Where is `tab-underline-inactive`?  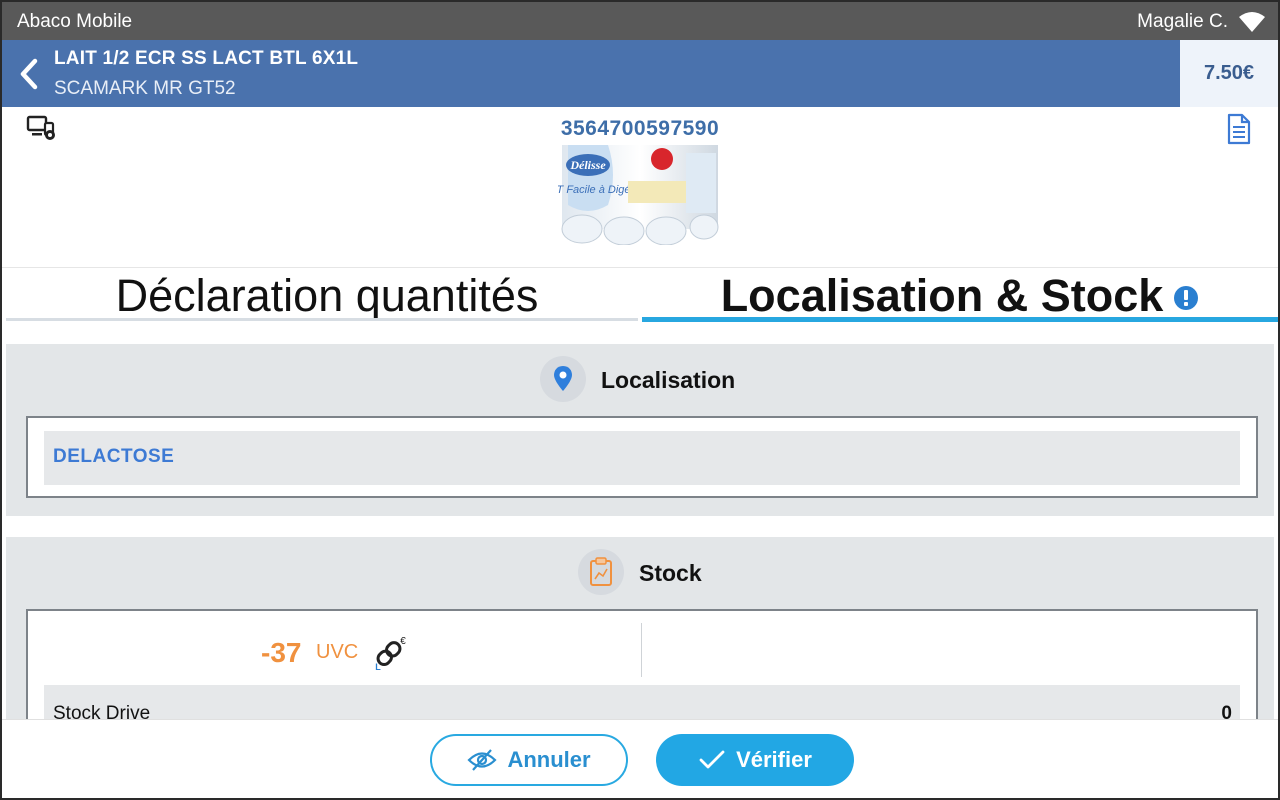
tab-underline-inactive is located at coordinates (322, 319).